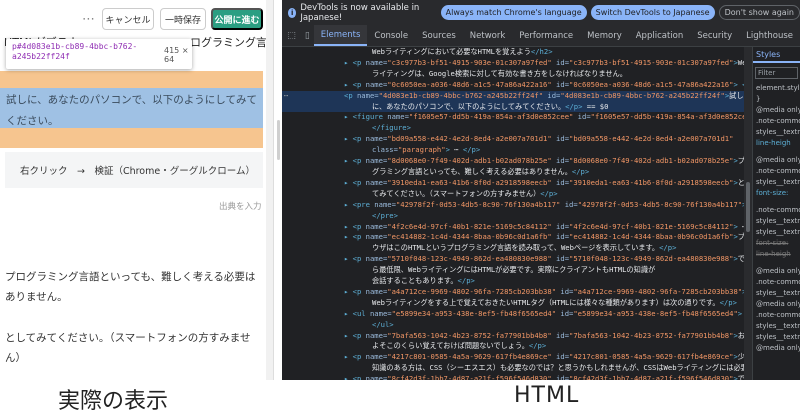 This screenshot has height=419, width=800. Describe the element at coordinates (439, 35) in the screenshot. I see `tab-sources: Sources` at that location.